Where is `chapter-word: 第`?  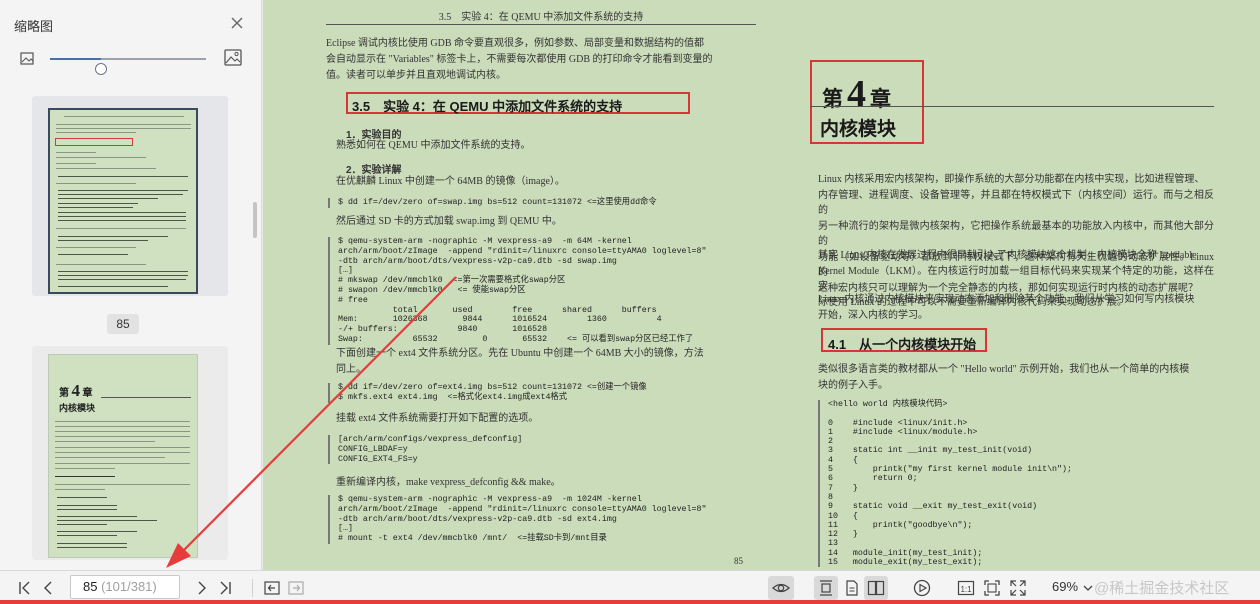
chapter-word: 第 is located at coordinates (832, 99).